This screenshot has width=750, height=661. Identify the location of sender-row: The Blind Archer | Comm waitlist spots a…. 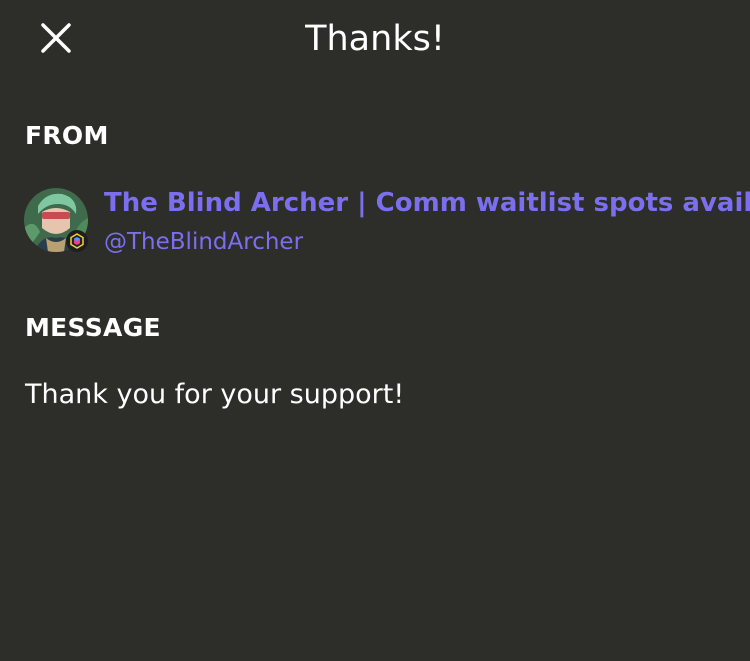
(387, 223).